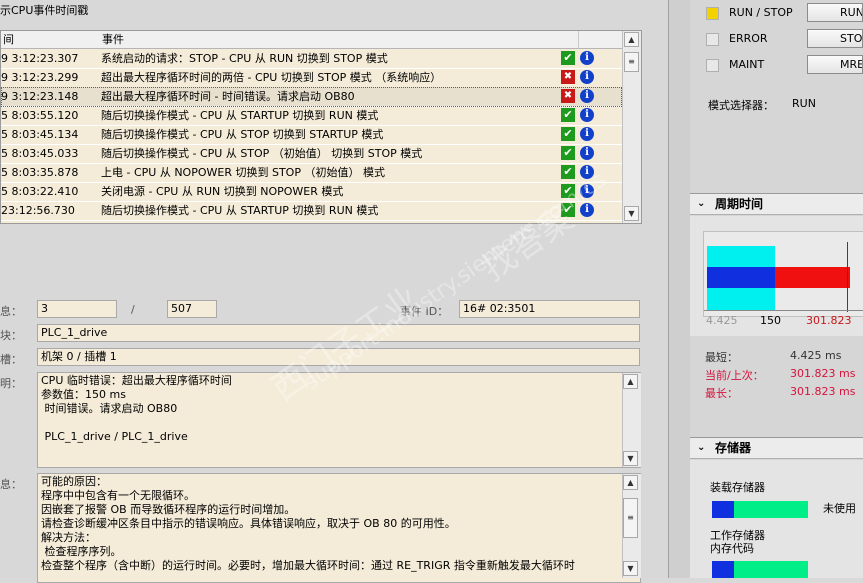 This screenshot has width=863, height=583. I want to click on row-time: 5 8:03:22.410, so click(40, 191).